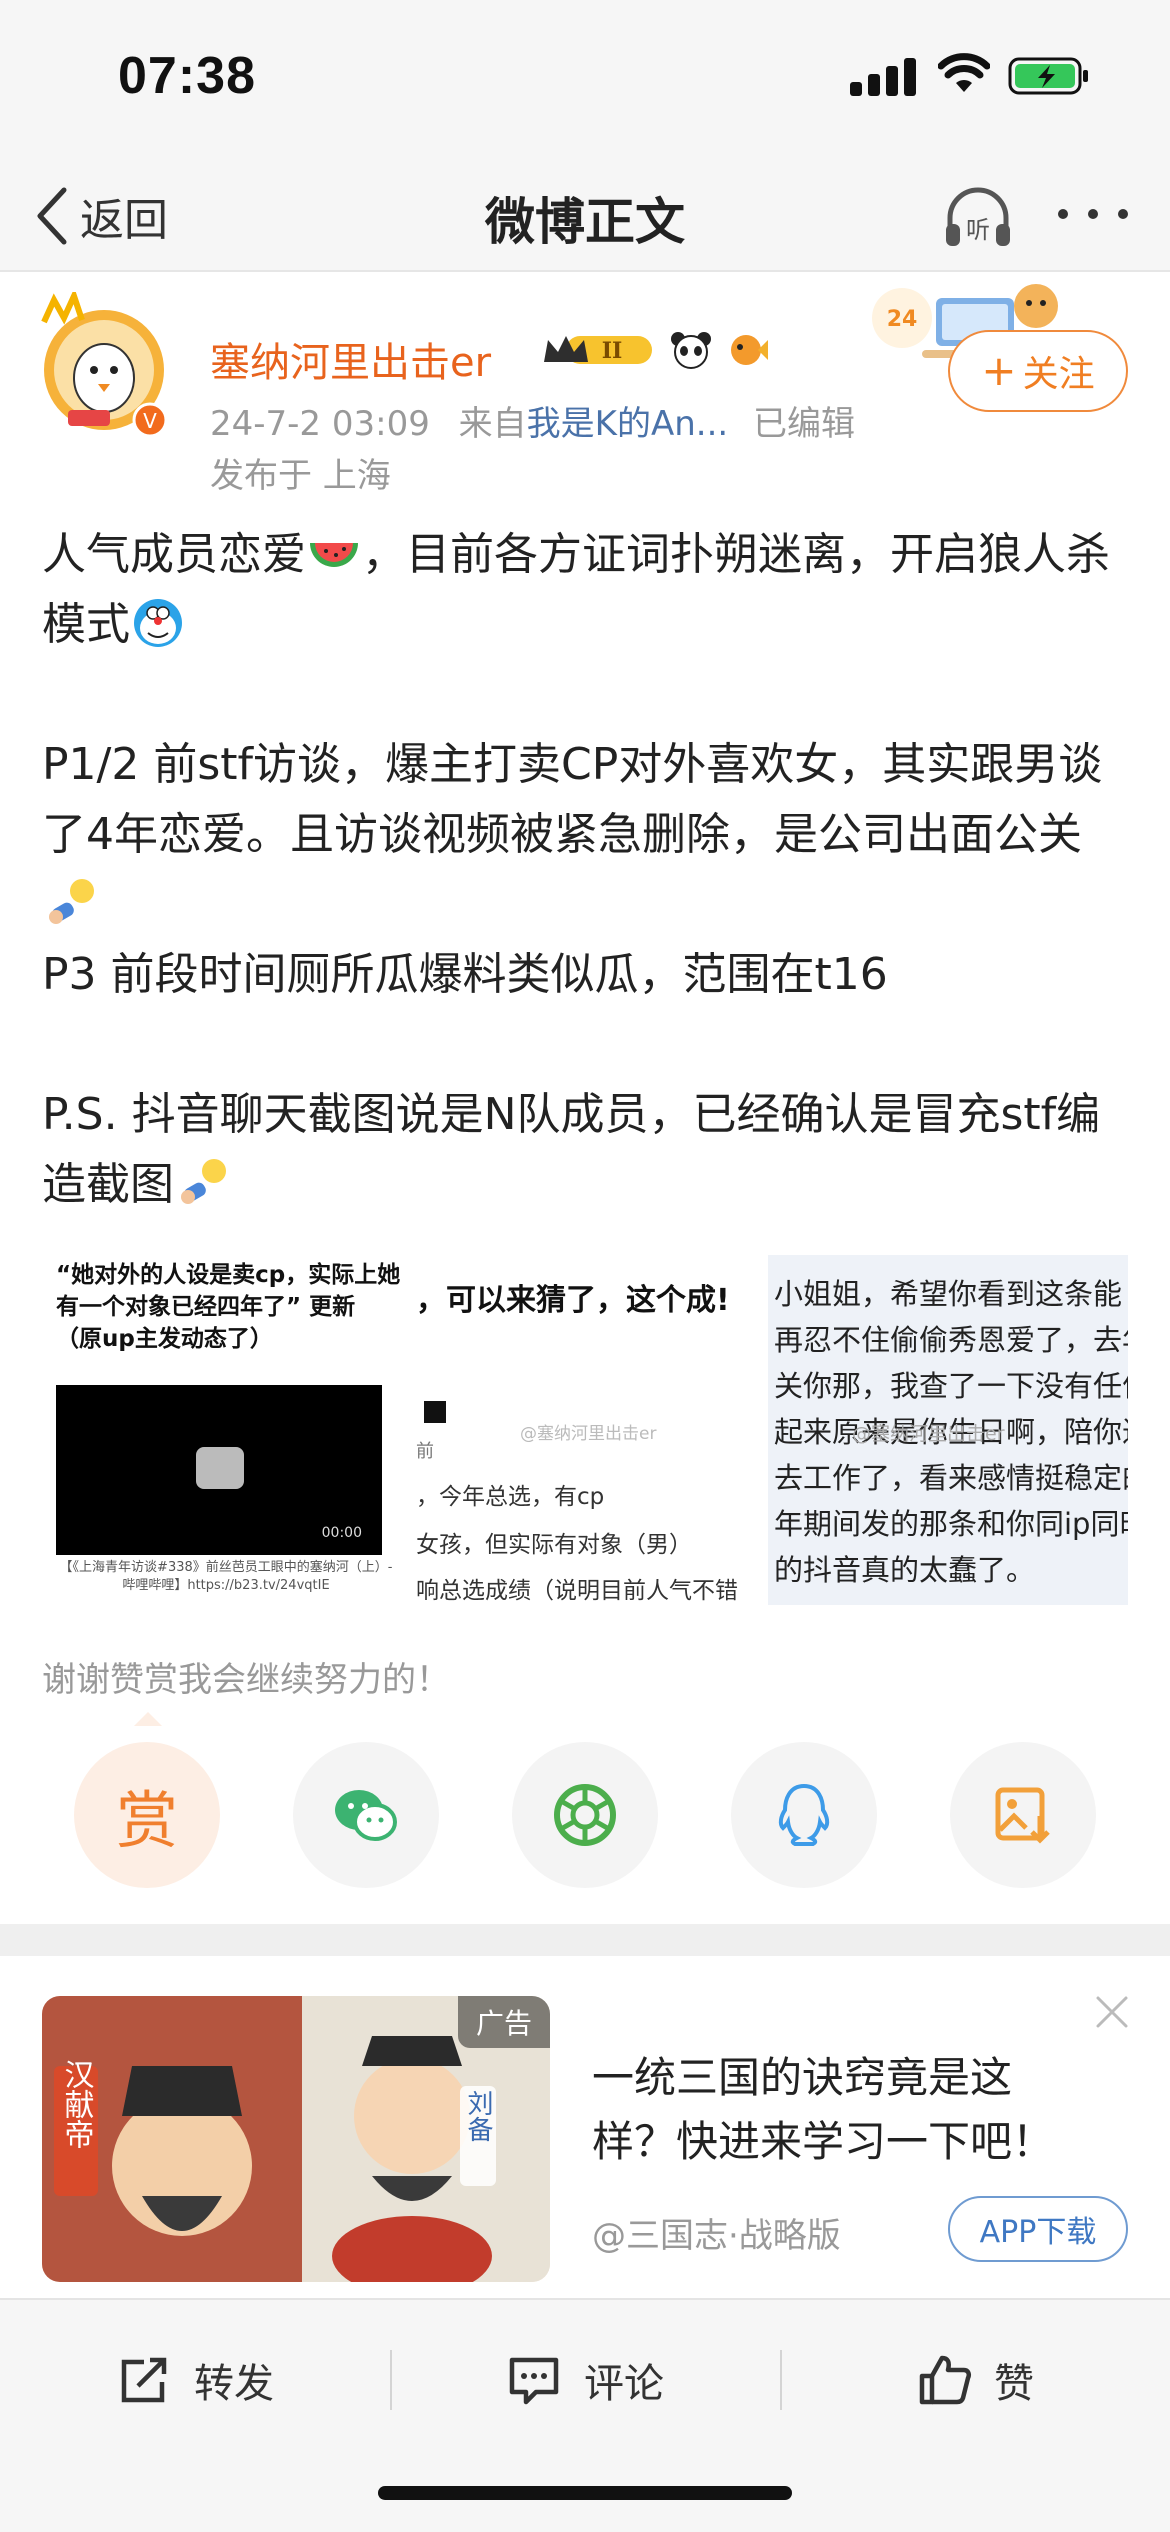 Image resolution: width=1170 pixels, height=2532 pixels. What do you see at coordinates (1048, 76) in the screenshot?
I see `battery-charging-icon` at bounding box center [1048, 76].